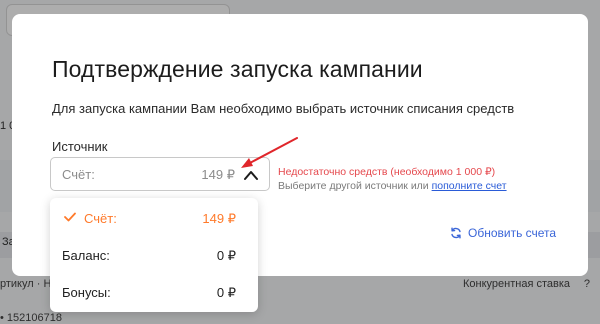 The image size is (600, 324). I want to click on source-dropdown: Счёт: 149 ₽ Баланс: 0 ₽ Бонусы: 0 ₽, so click(154, 255).